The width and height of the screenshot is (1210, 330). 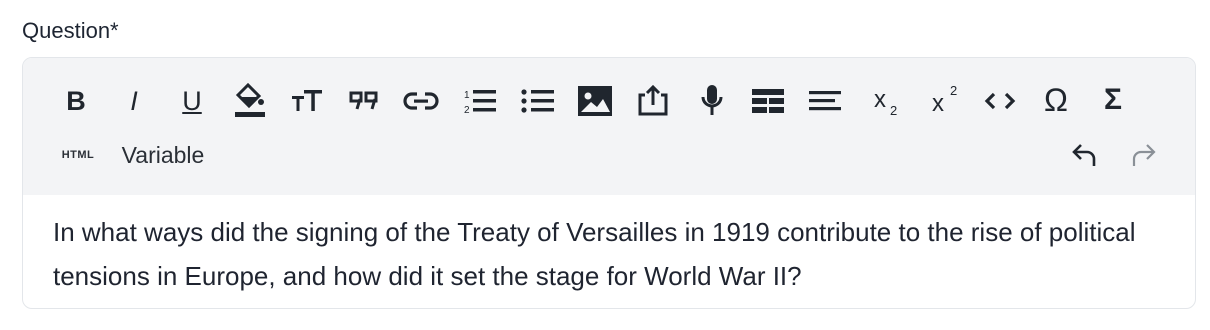 I want to click on code-button, so click(x=1000, y=101).